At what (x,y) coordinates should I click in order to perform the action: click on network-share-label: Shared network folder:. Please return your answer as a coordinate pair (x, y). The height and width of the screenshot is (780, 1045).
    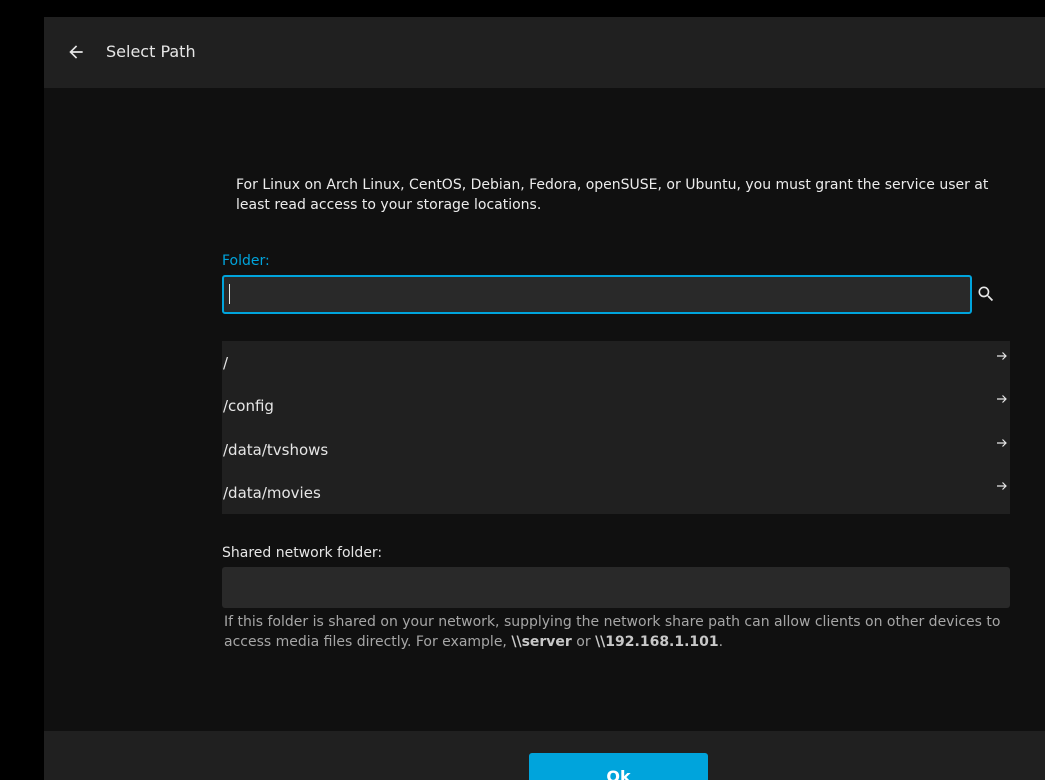
    Looking at the image, I should click on (302, 553).